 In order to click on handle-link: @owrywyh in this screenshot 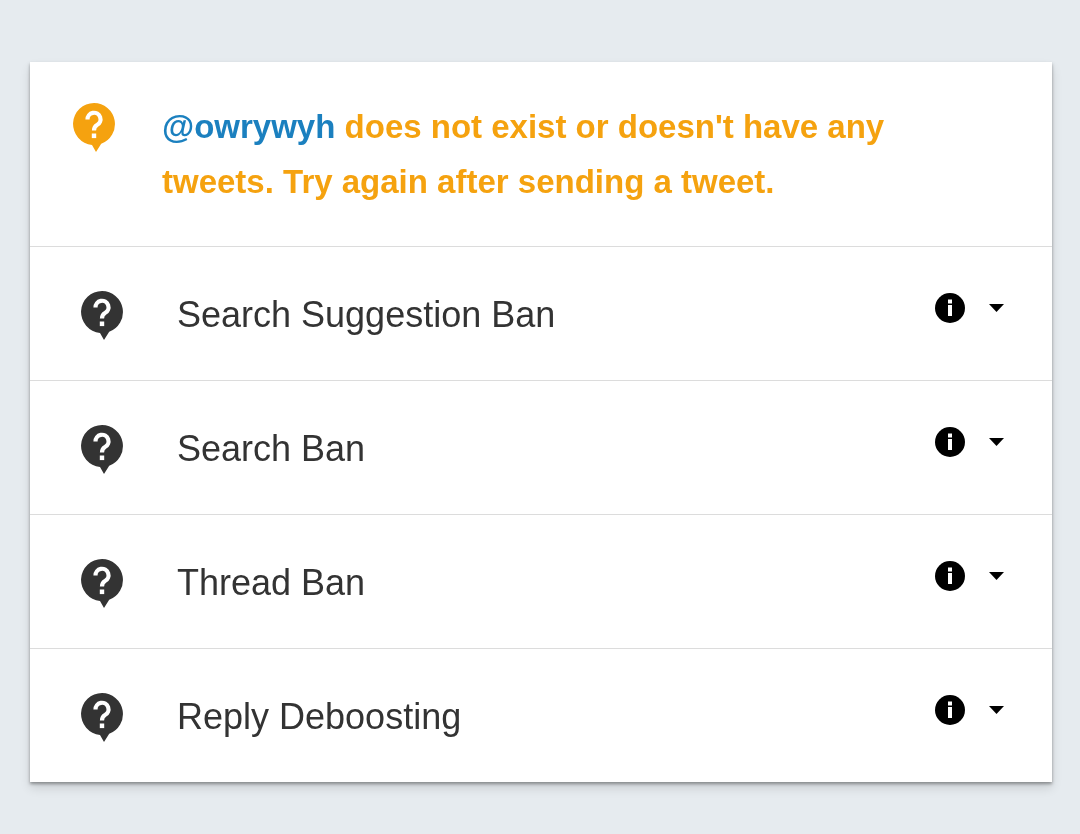, I will do `click(249, 126)`.